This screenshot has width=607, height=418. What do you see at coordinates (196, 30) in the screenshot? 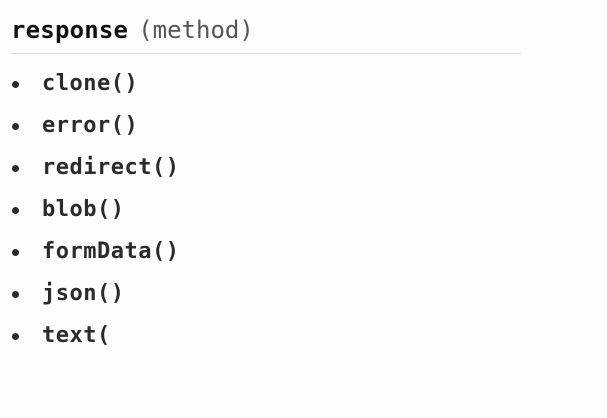
I see `object-kind: (method)` at bounding box center [196, 30].